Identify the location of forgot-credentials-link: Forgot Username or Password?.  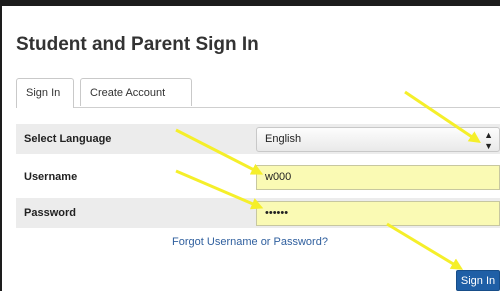
(250, 242).